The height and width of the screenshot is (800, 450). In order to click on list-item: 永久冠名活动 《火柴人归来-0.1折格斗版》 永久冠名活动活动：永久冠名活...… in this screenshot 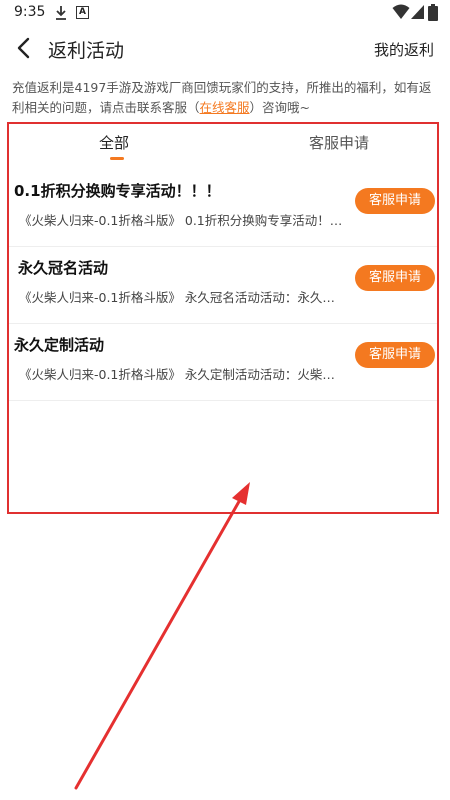, I will do `click(223, 285)`.